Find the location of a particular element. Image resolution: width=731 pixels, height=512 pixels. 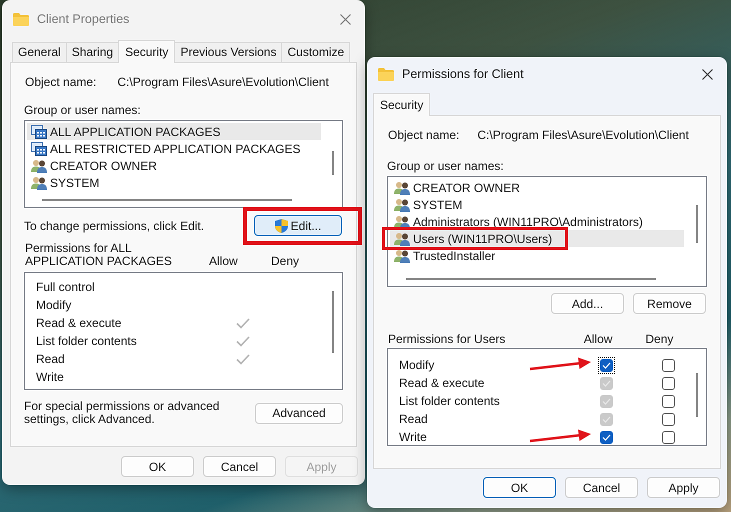

dialog-button: OK is located at coordinates (519, 487).